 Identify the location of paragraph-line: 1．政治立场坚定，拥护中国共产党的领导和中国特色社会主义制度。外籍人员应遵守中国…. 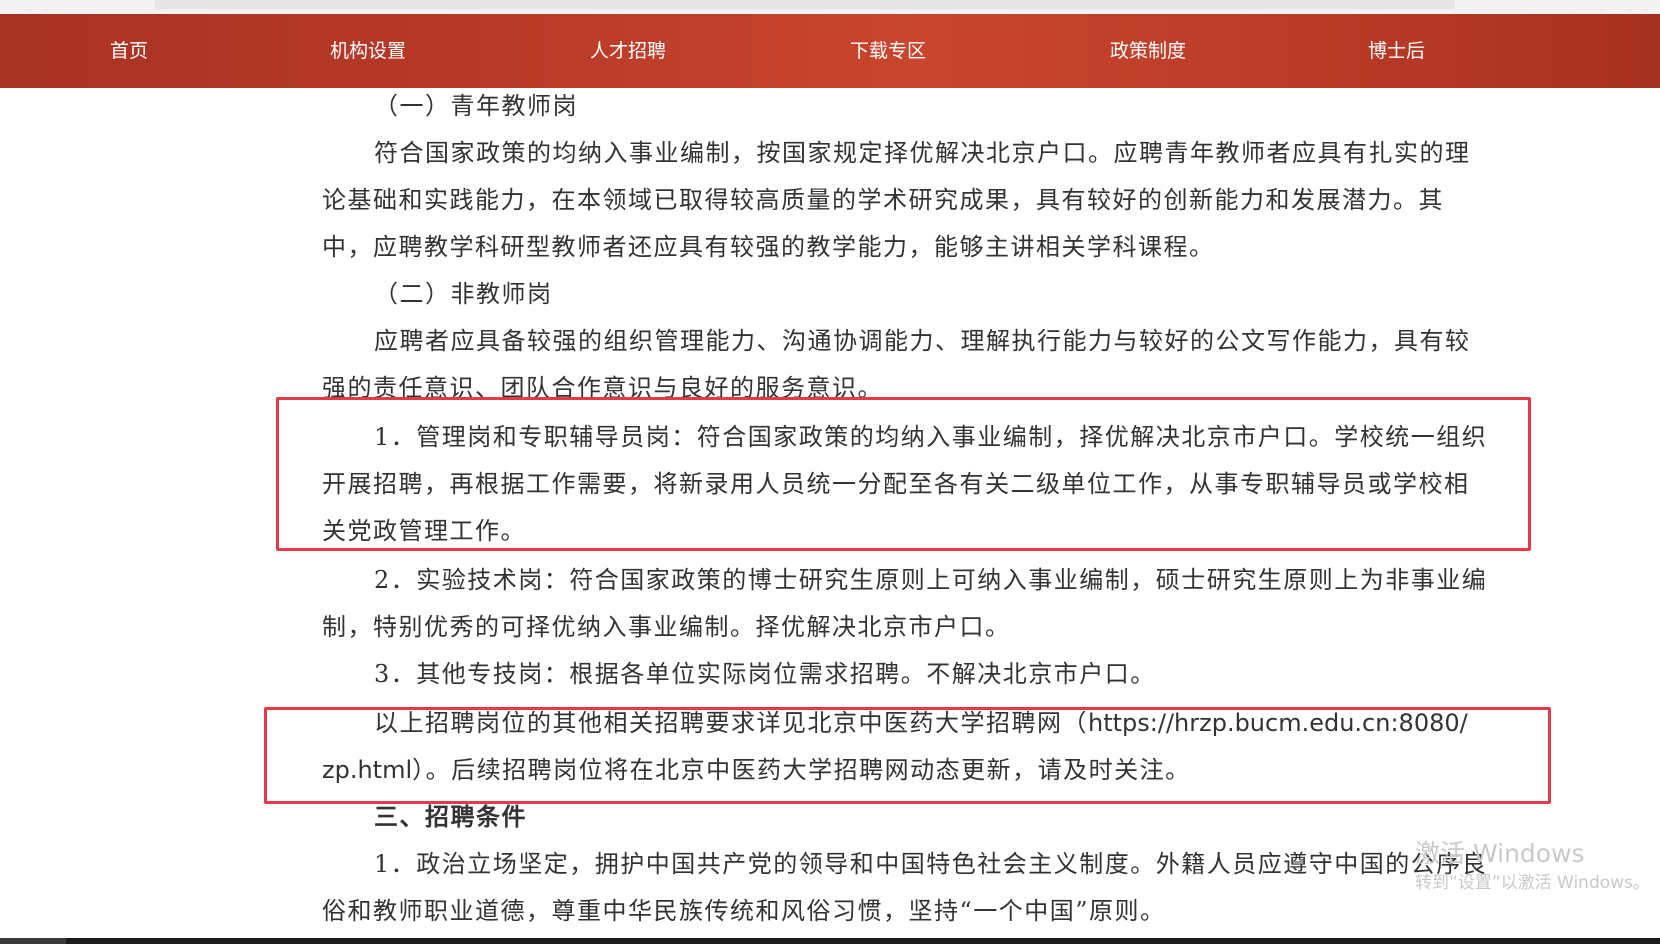
(931, 864).